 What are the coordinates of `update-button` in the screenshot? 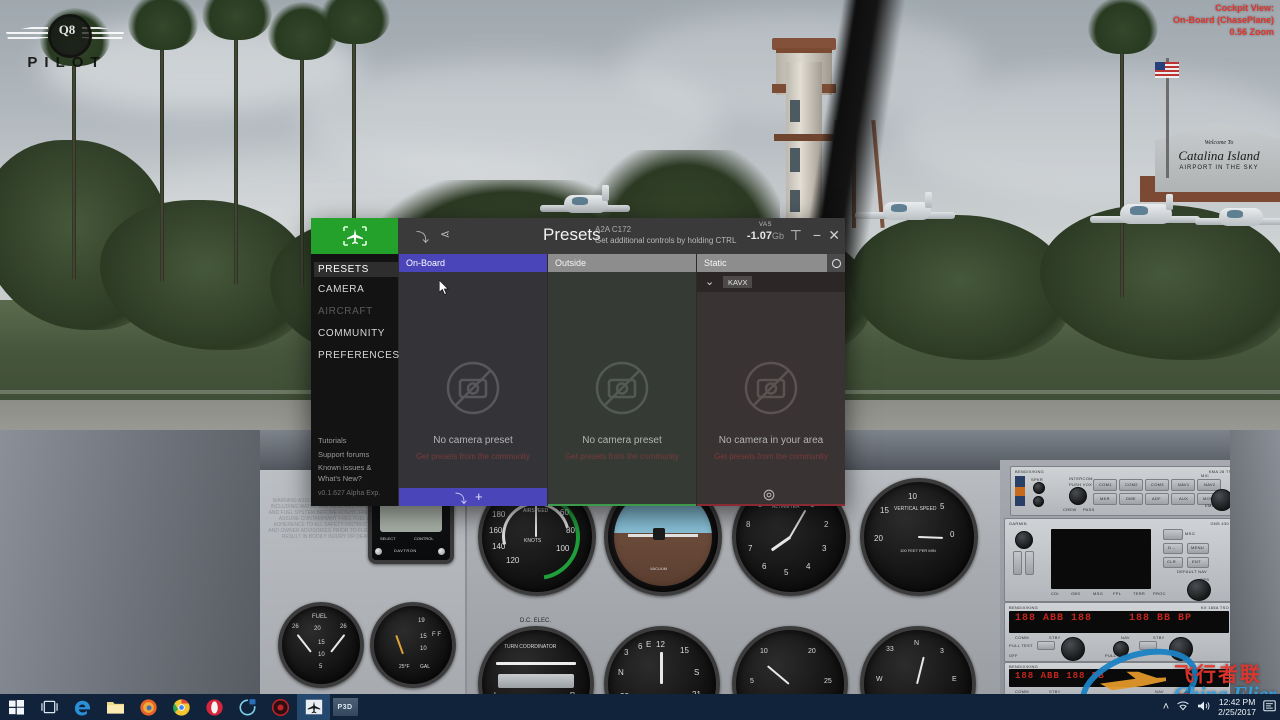 It's located at (247, 707).